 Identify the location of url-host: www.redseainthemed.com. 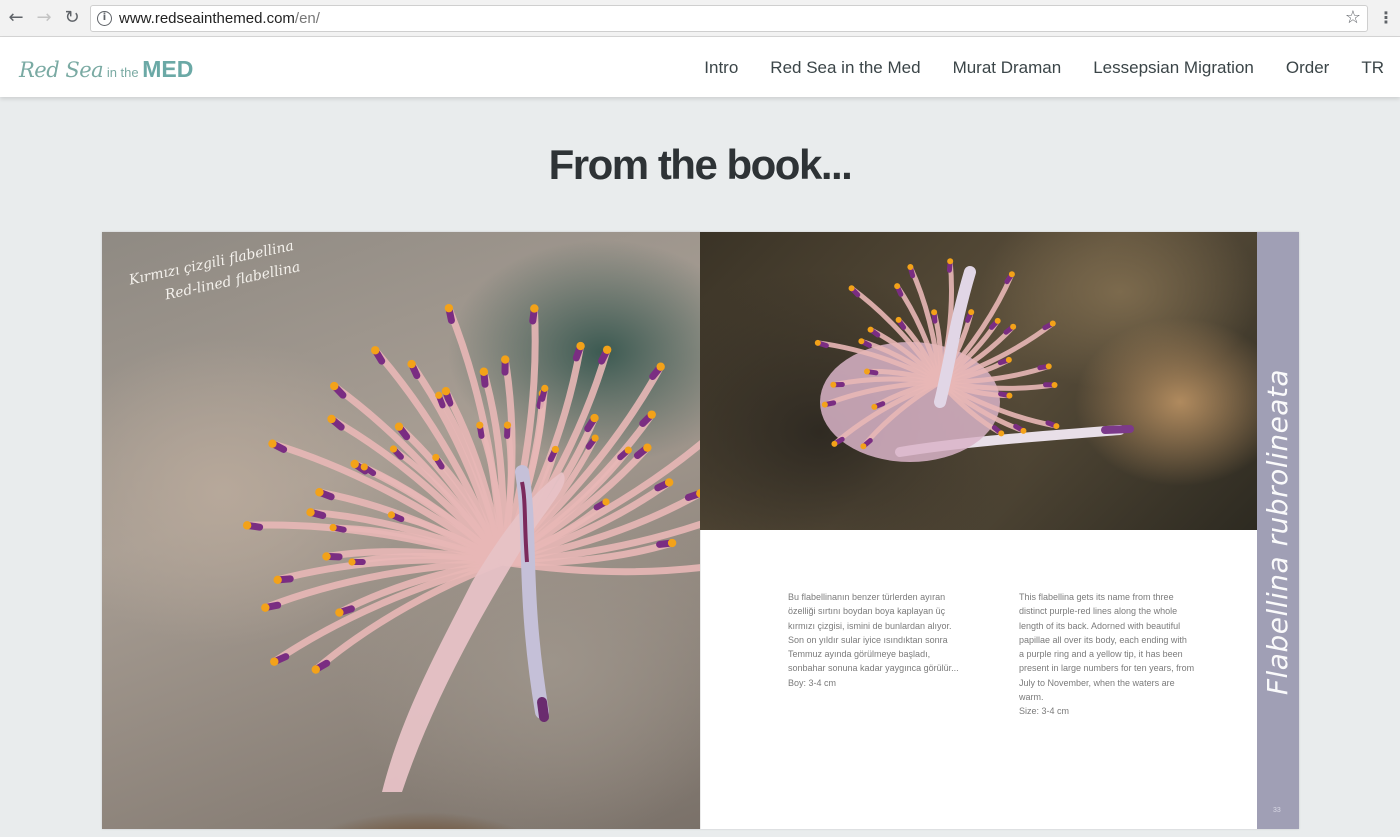
(207, 18).